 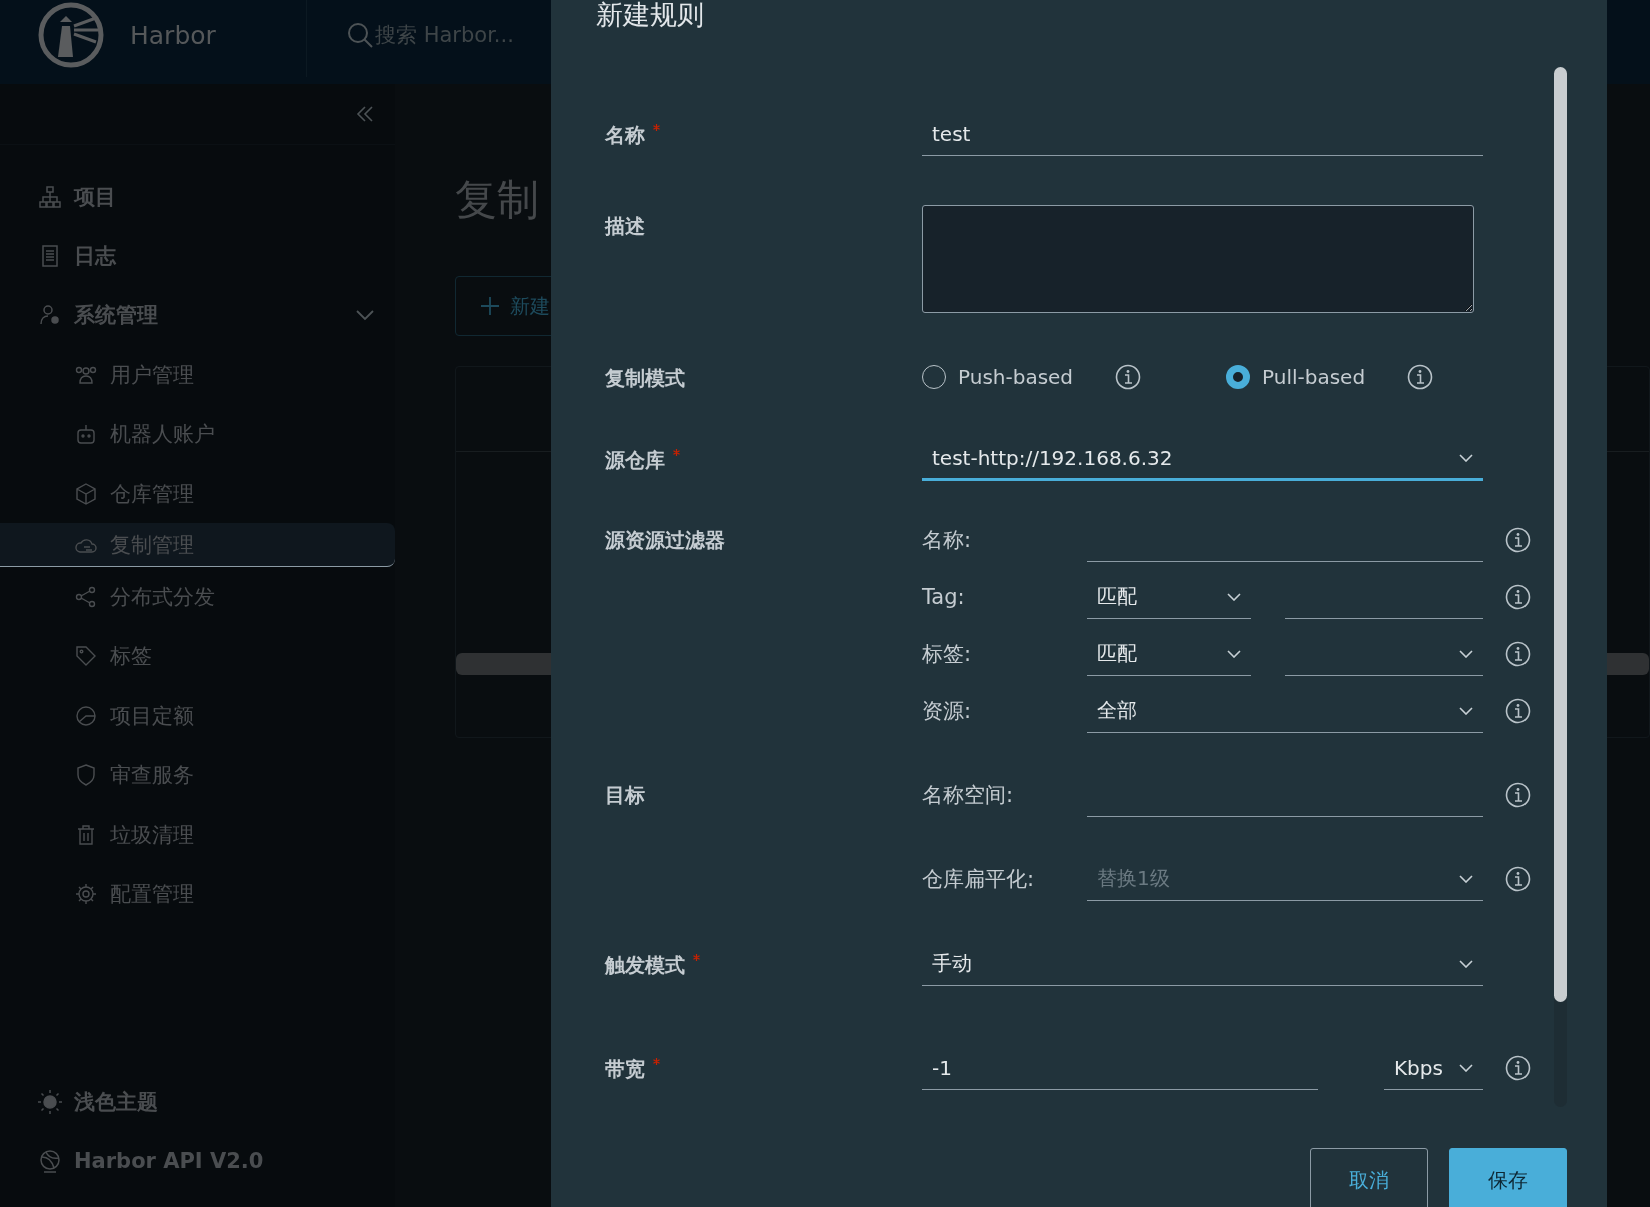 What do you see at coordinates (1202, 964) in the screenshot?
I see `select-field: 手动` at bounding box center [1202, 964].